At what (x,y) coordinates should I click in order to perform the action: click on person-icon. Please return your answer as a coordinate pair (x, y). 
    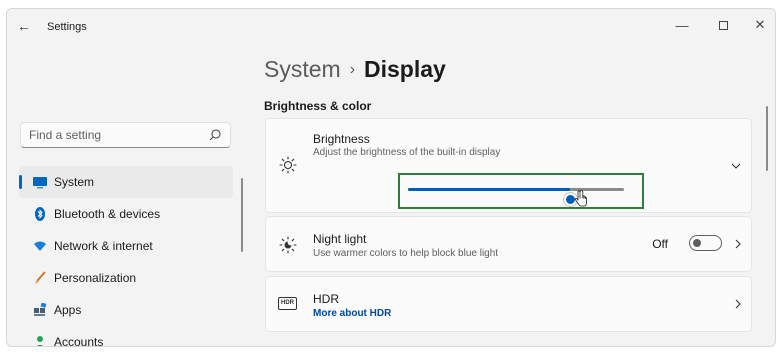
    Looking at the image, I should click on (40, 341).